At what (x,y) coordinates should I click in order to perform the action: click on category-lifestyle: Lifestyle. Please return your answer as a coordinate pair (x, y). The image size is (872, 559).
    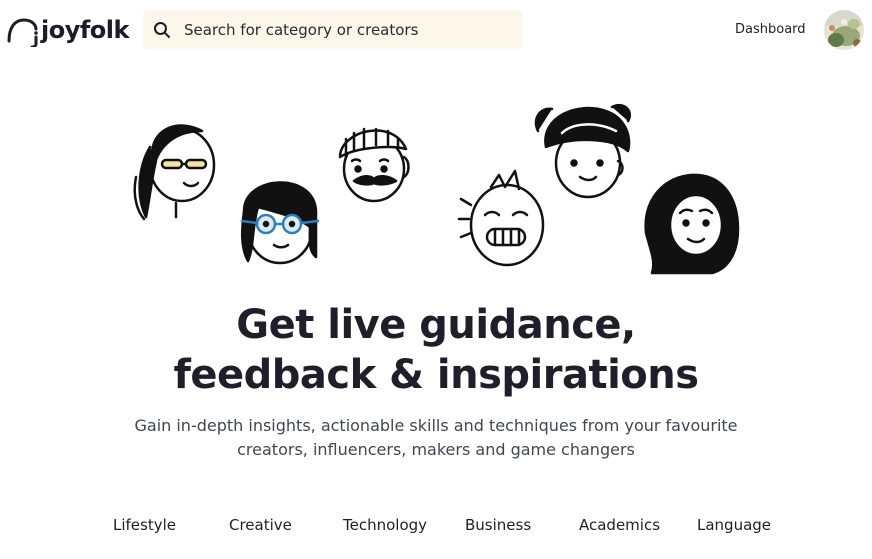
    Looking at the image, I should click on (144, 525).